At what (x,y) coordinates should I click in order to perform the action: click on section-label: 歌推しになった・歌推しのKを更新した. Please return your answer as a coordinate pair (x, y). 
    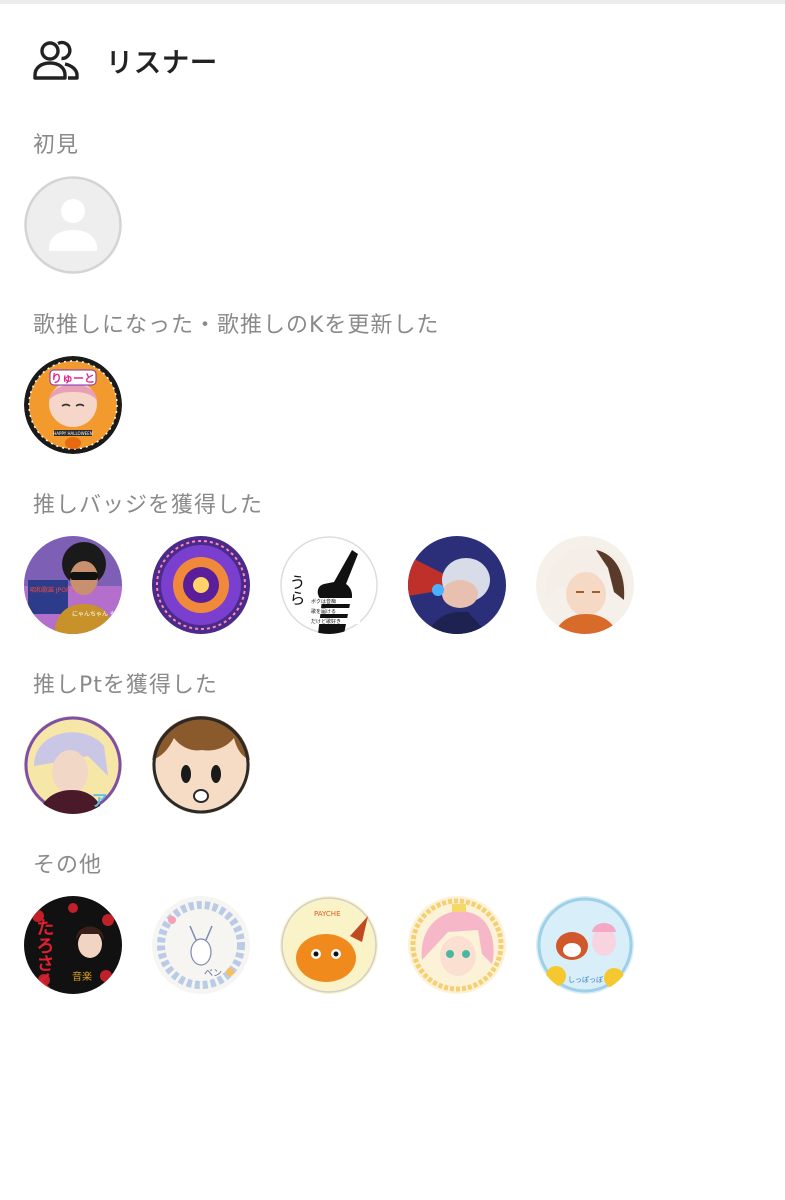
    Looking at the image, I should click on (236, 325).